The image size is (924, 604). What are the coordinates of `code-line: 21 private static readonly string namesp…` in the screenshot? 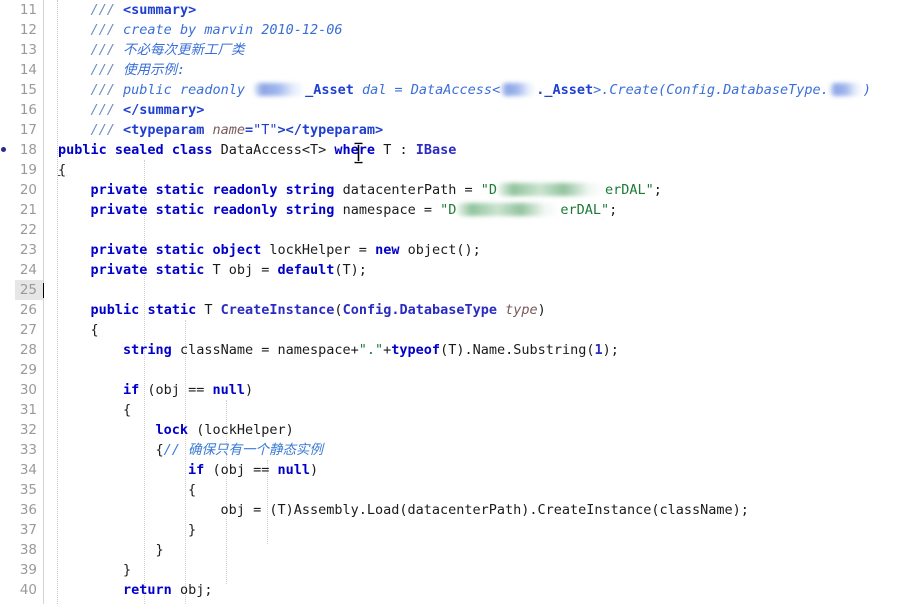 It's located at (462, 210).